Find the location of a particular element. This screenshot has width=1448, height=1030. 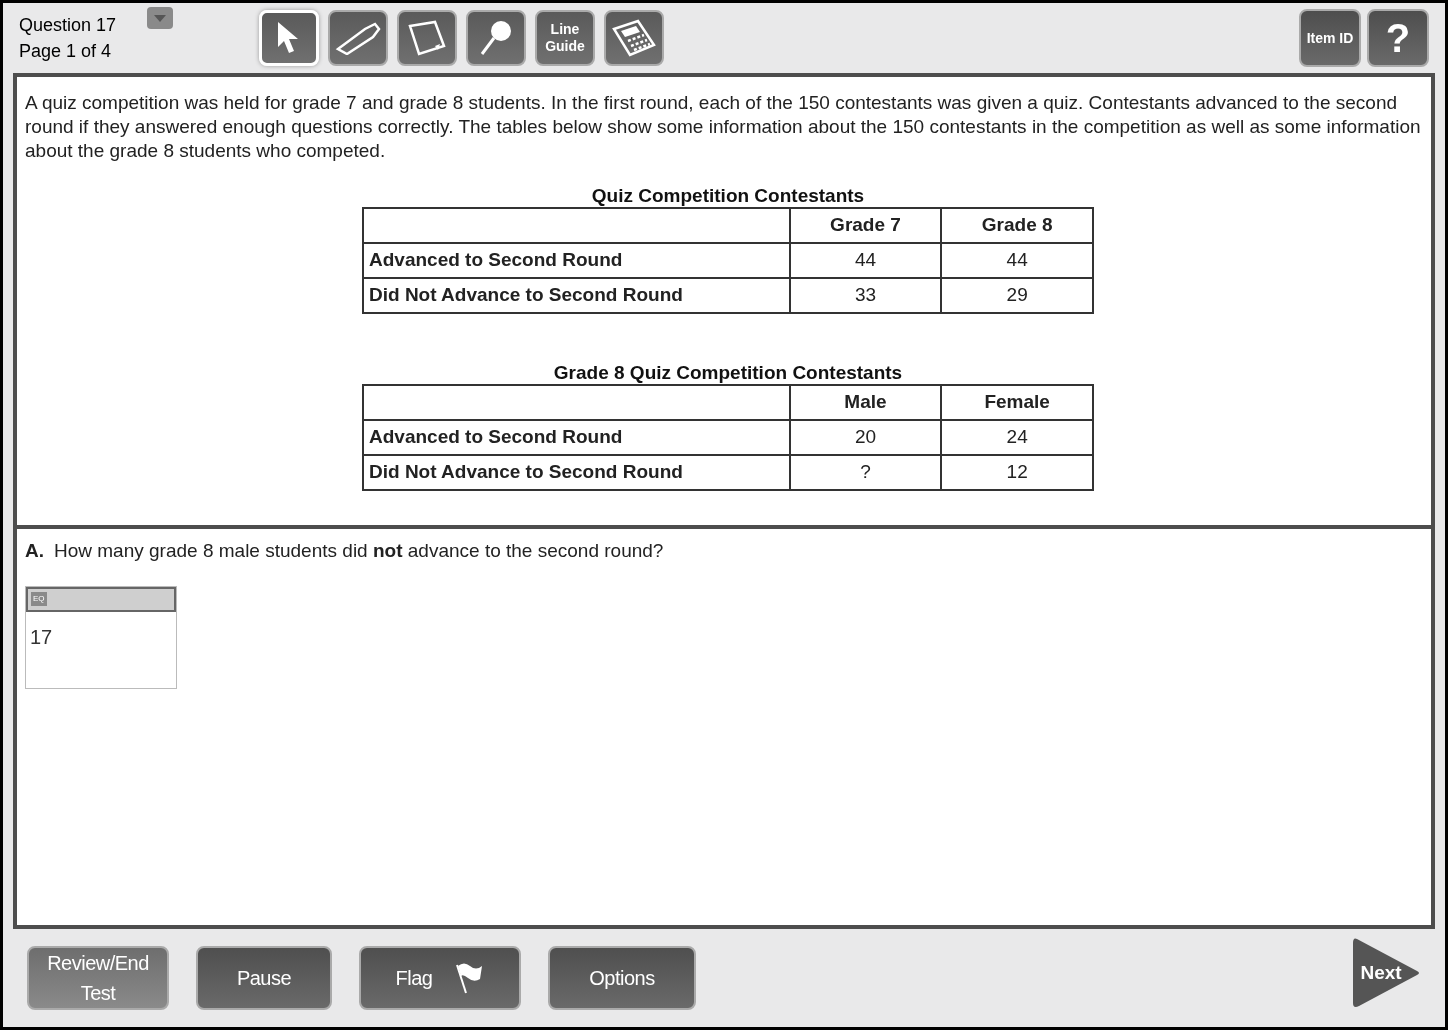

line-guide-button: Line Guide is located at coordinates (565, 38).